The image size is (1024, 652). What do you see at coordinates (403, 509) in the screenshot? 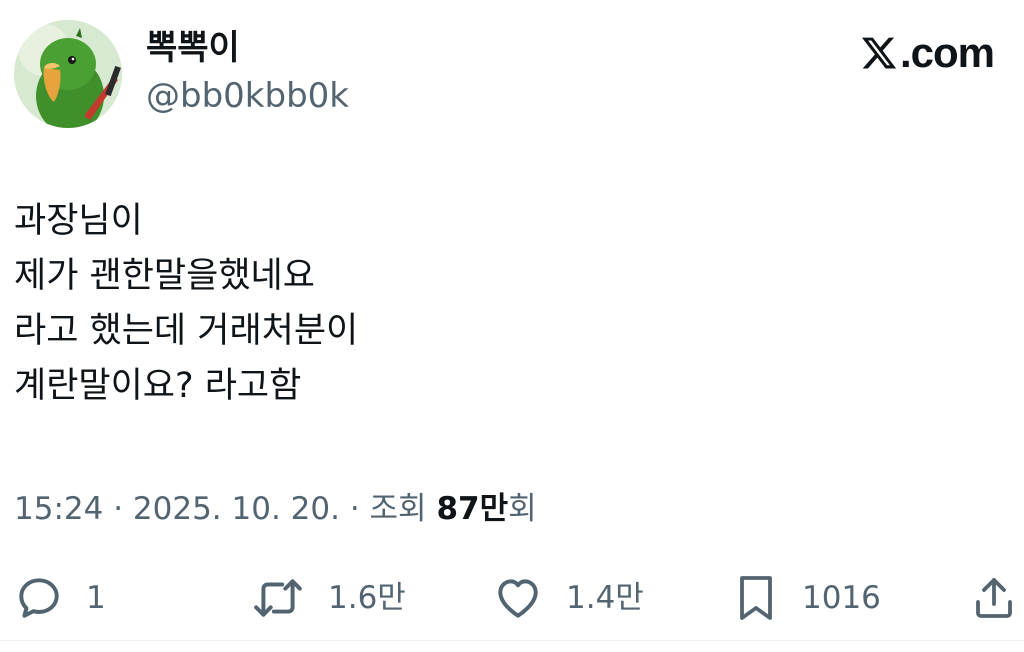
I see `views-prefix: 조회` at bounding box center [403, 509].